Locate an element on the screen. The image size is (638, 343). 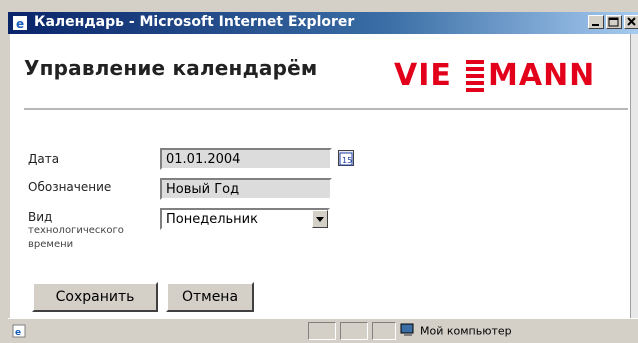
kind-label-line1: Вид is located at coordinates (40, 217).